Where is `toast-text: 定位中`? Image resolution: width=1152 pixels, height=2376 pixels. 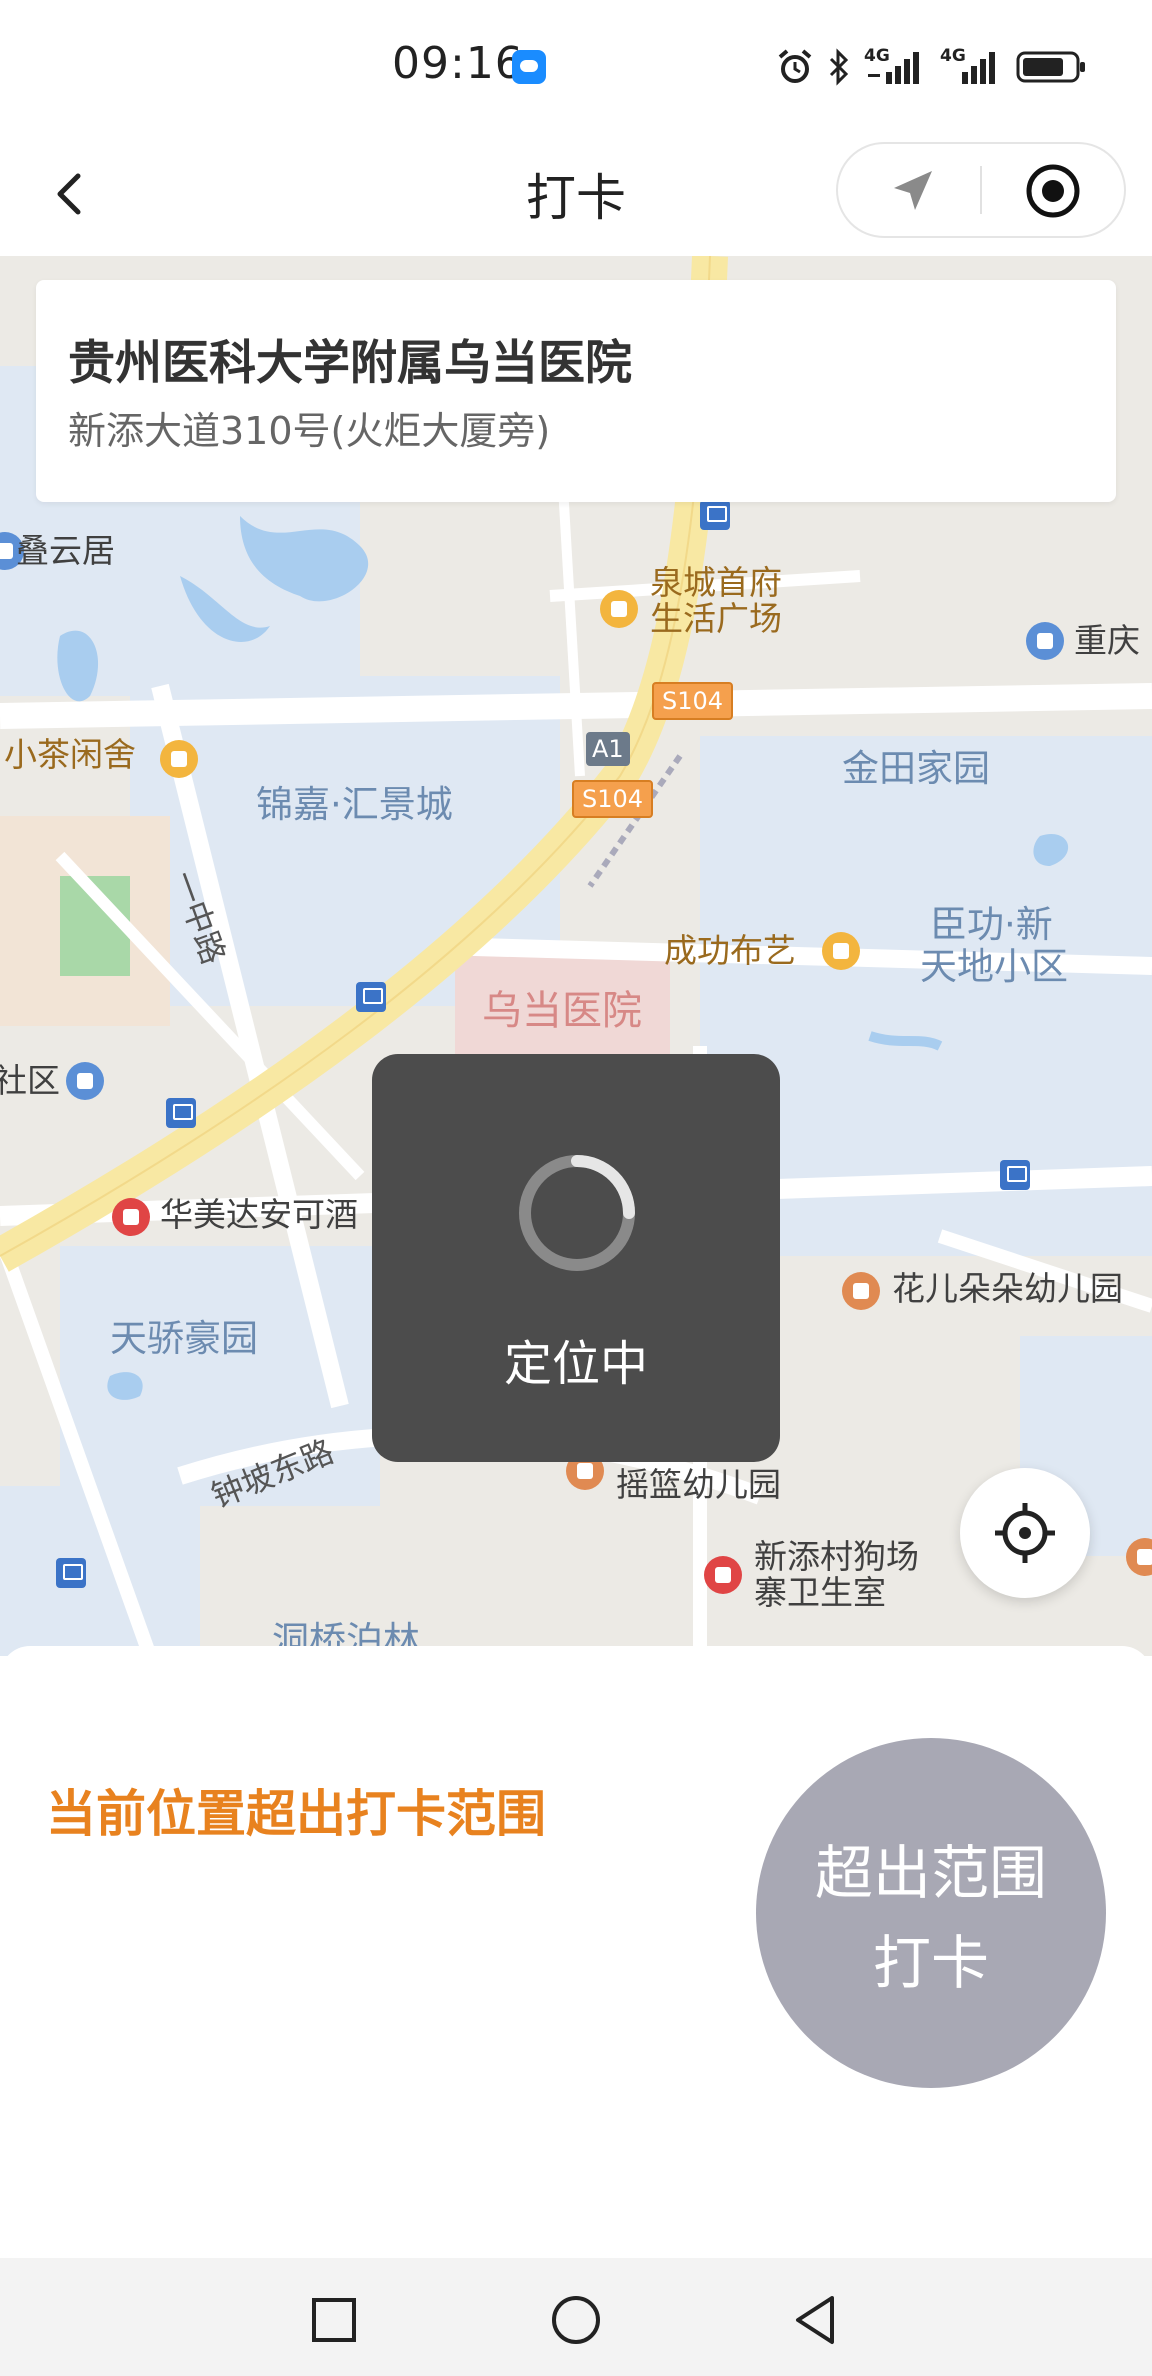
toast-text: 定位中 is located at coordinates (575, 1364).